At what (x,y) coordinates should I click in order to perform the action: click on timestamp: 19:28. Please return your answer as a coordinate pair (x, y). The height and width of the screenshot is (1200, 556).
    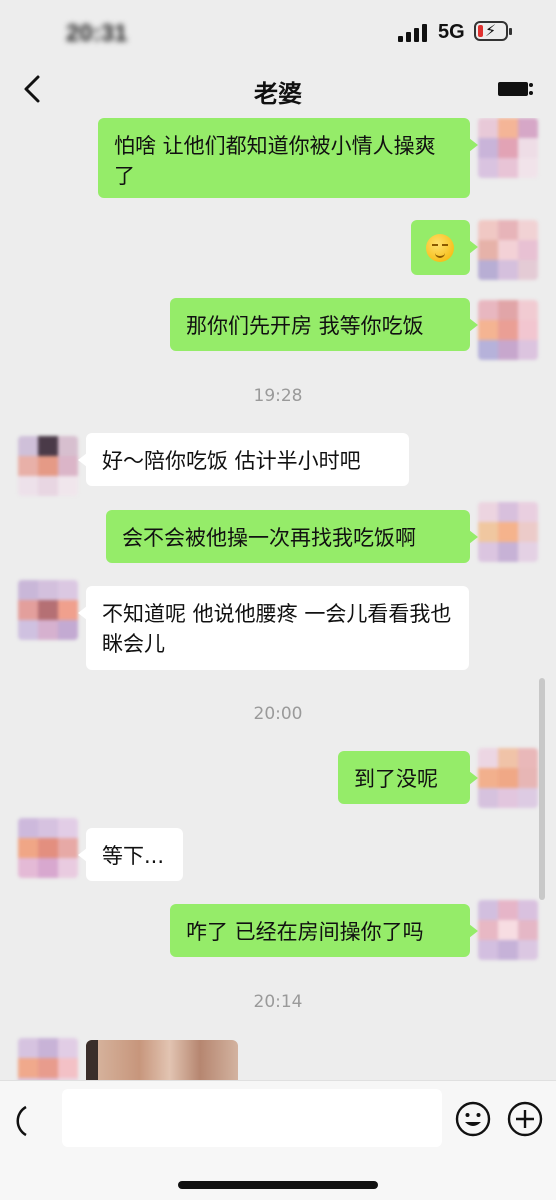
    Looking at the image, I should click on (278, 396).